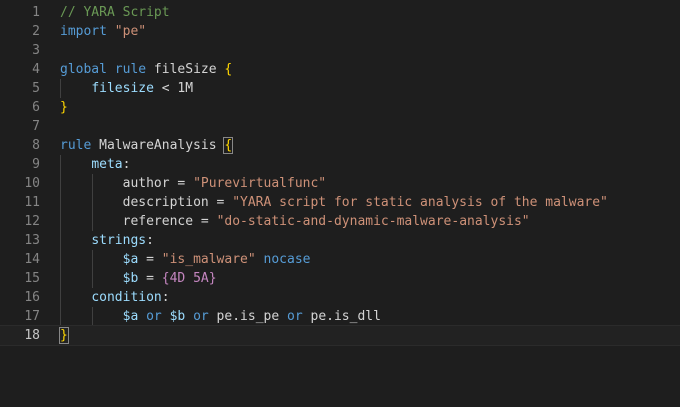 This screenshot has width=680, height=407. I want to click on line-number: 8, so click(36, 145).